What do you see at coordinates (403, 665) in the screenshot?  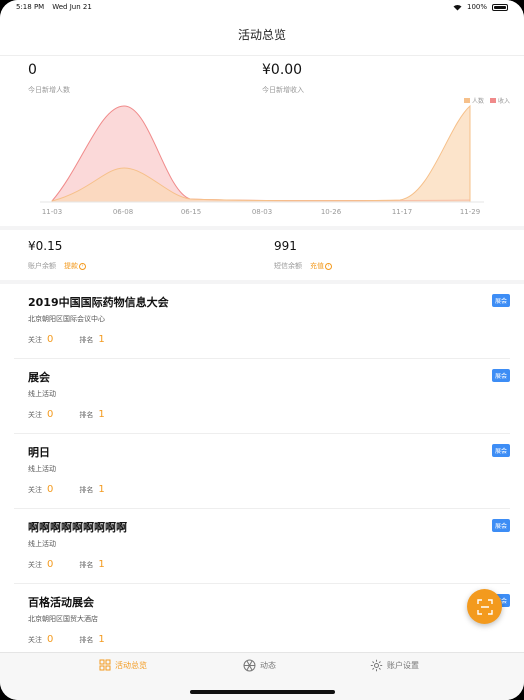 I see `tab-account-settings-label: 账户设置` at bounding box center [403, 665].